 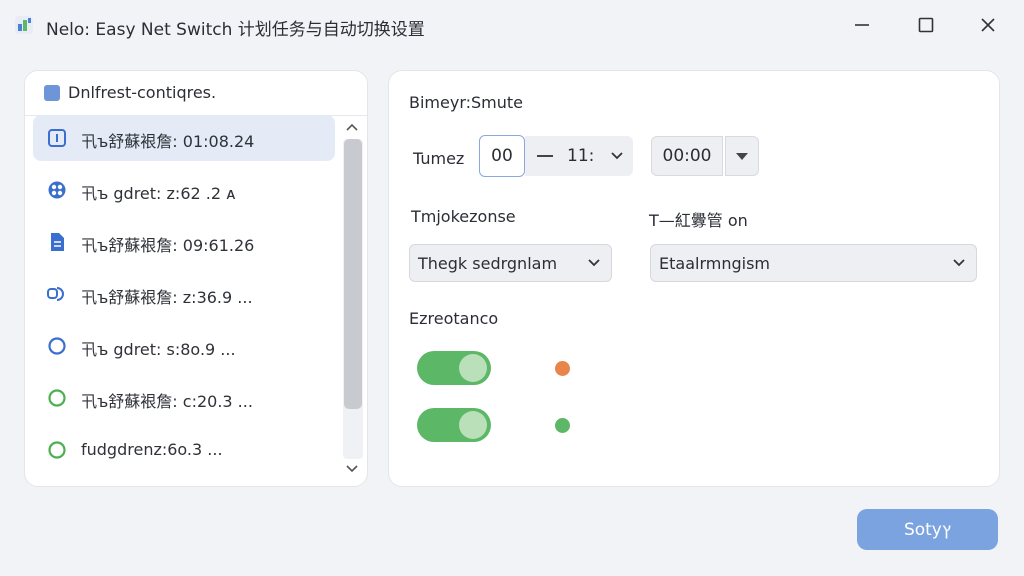 What do you see at coordinates (352, 127) in the screenshot?
I see `scroll-up-icon` at bounding box center [352, 127].